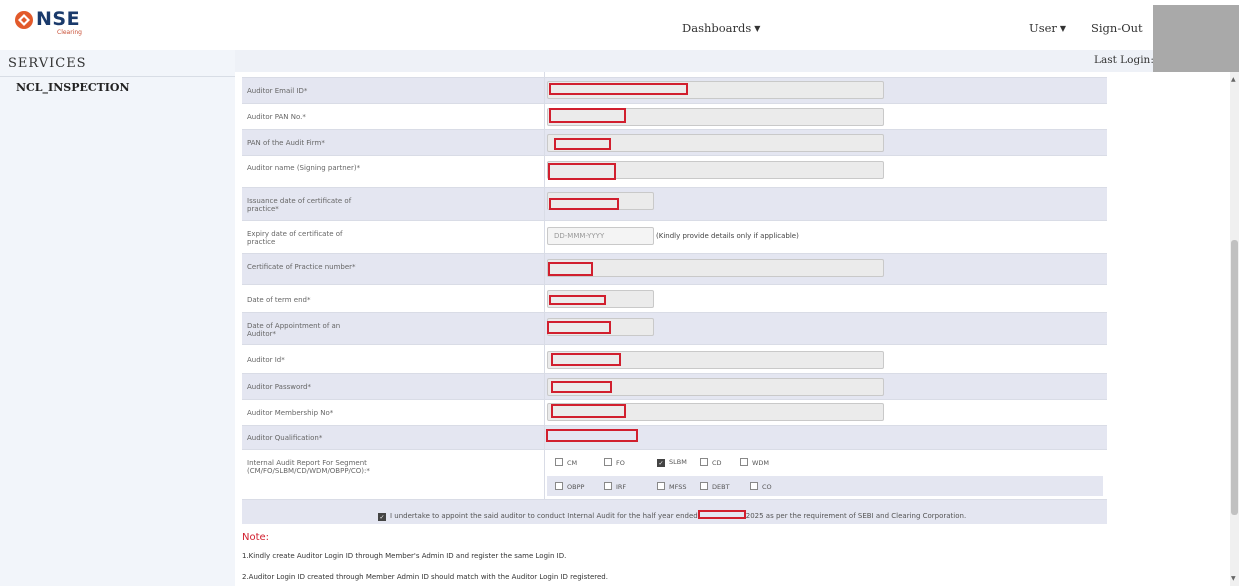  I want to click on label-auditor-qualification: Auditor Qualification*, so click(285, 438).